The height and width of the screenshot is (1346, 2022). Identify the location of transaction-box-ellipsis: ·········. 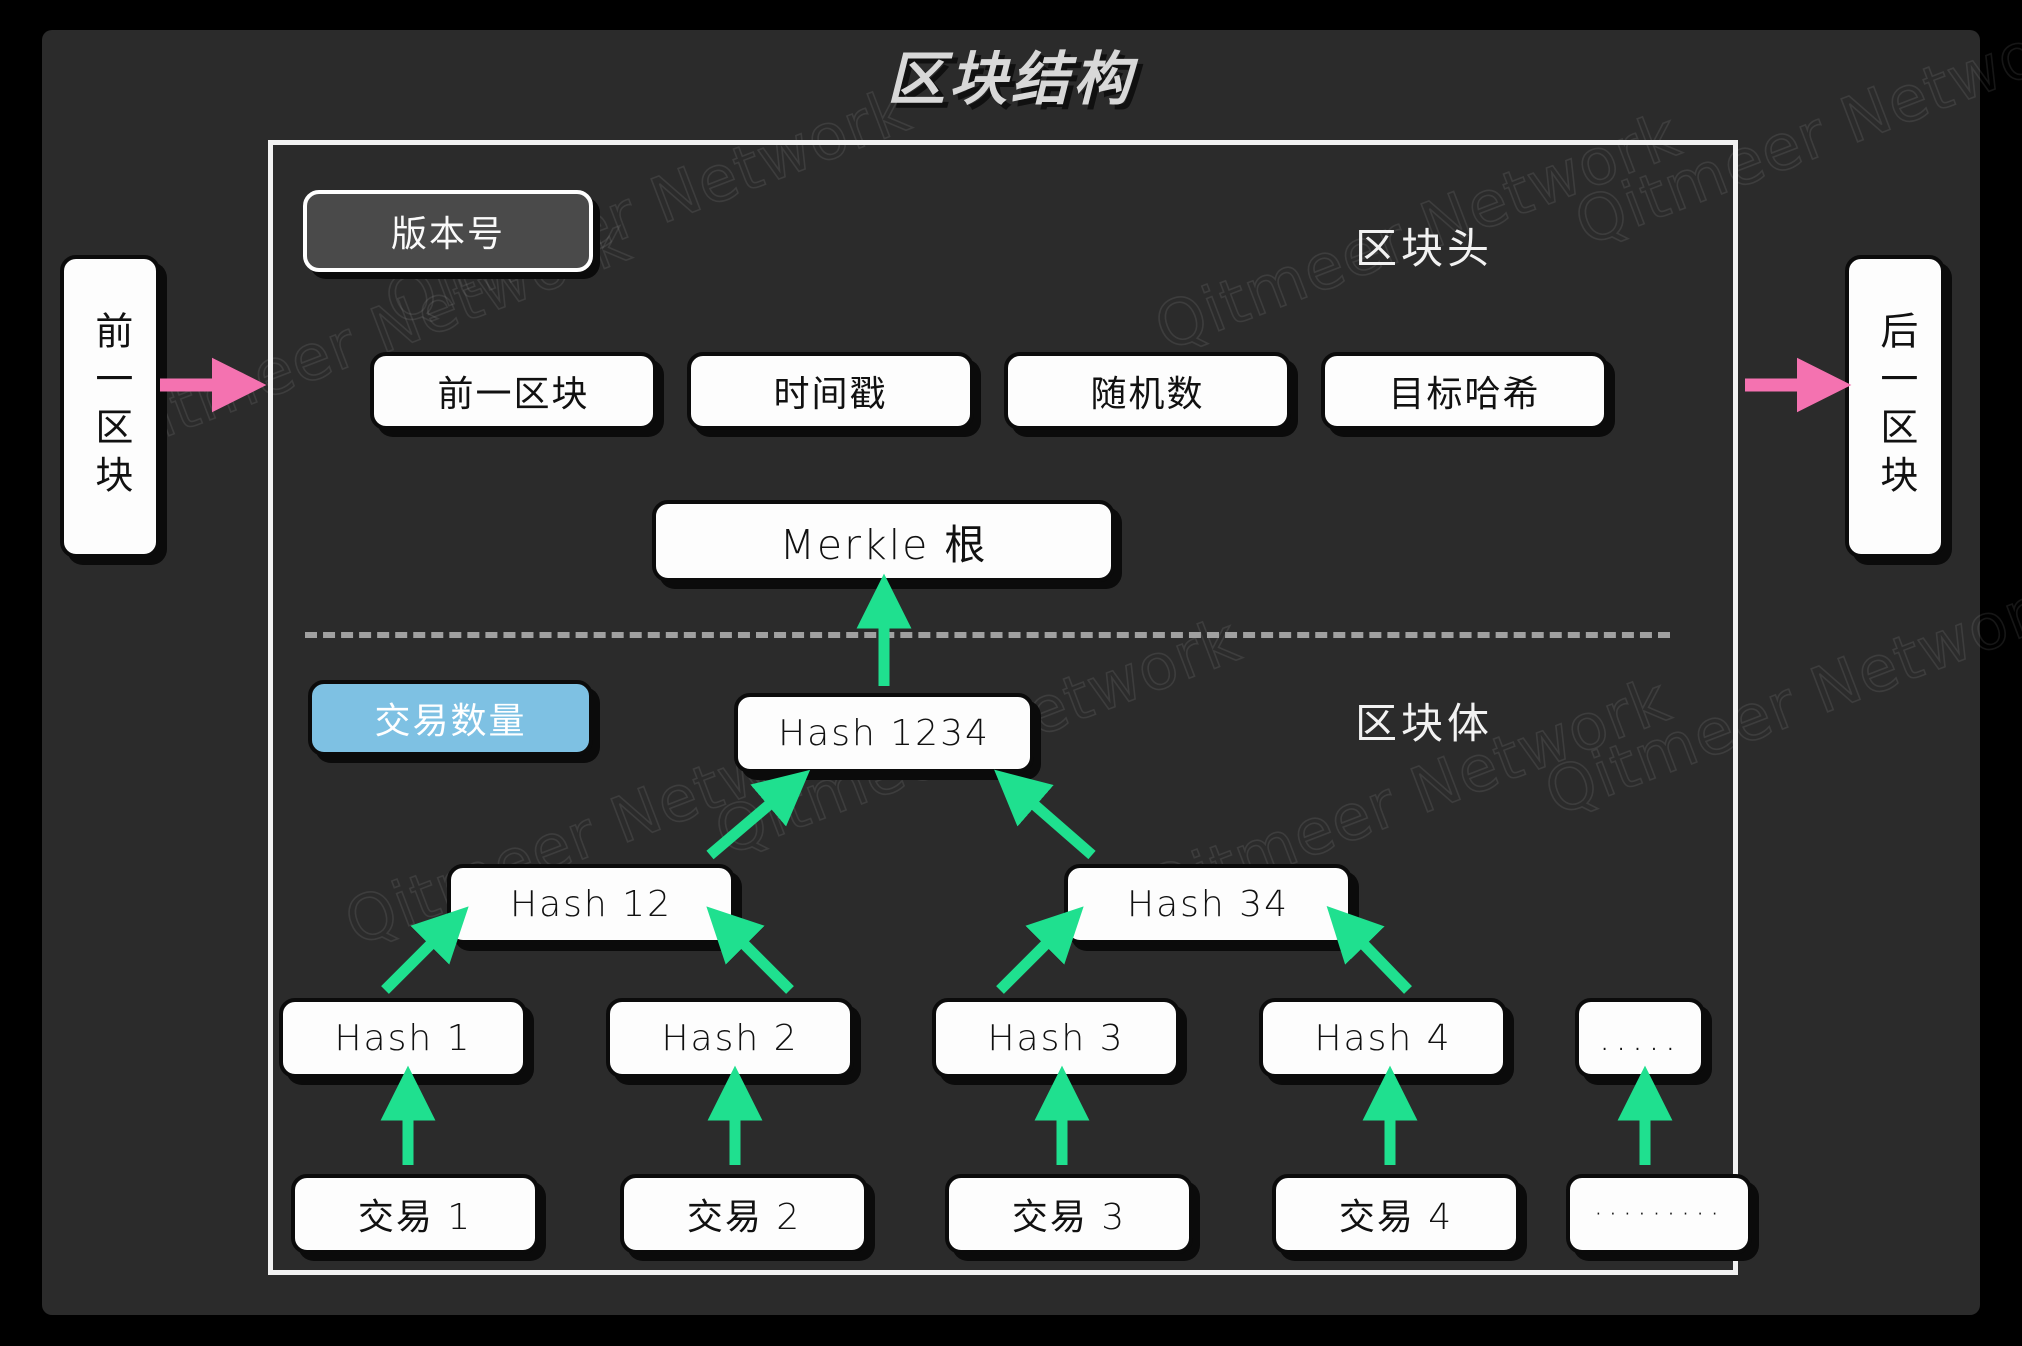
(1659, 1214).